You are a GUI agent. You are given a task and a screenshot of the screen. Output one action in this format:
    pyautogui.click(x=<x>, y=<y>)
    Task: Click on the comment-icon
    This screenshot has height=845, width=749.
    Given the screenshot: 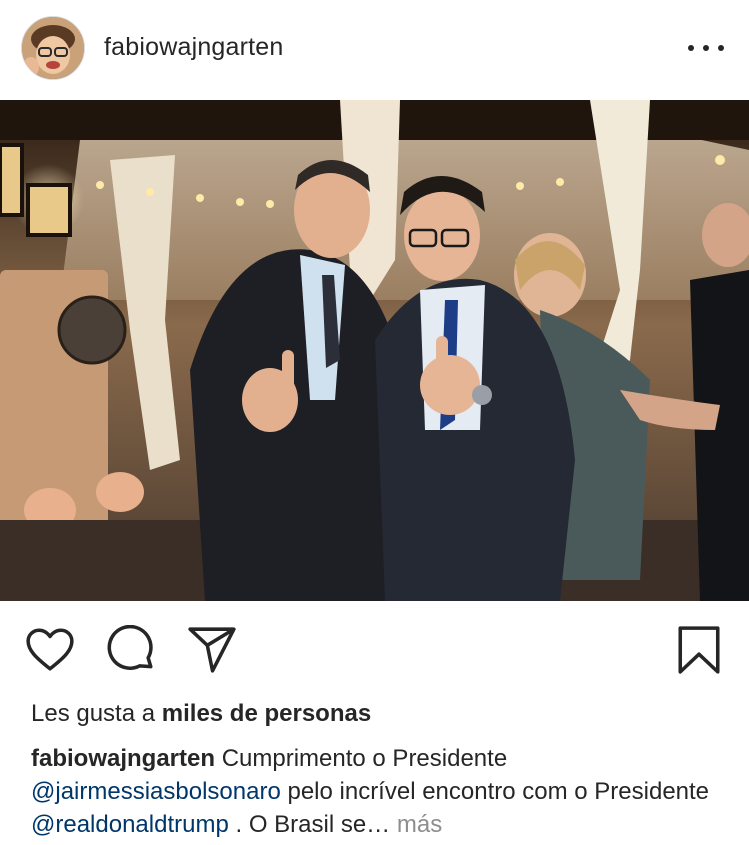 What is the action you would take?
    pyautogui.click(x=132, y=650)
    